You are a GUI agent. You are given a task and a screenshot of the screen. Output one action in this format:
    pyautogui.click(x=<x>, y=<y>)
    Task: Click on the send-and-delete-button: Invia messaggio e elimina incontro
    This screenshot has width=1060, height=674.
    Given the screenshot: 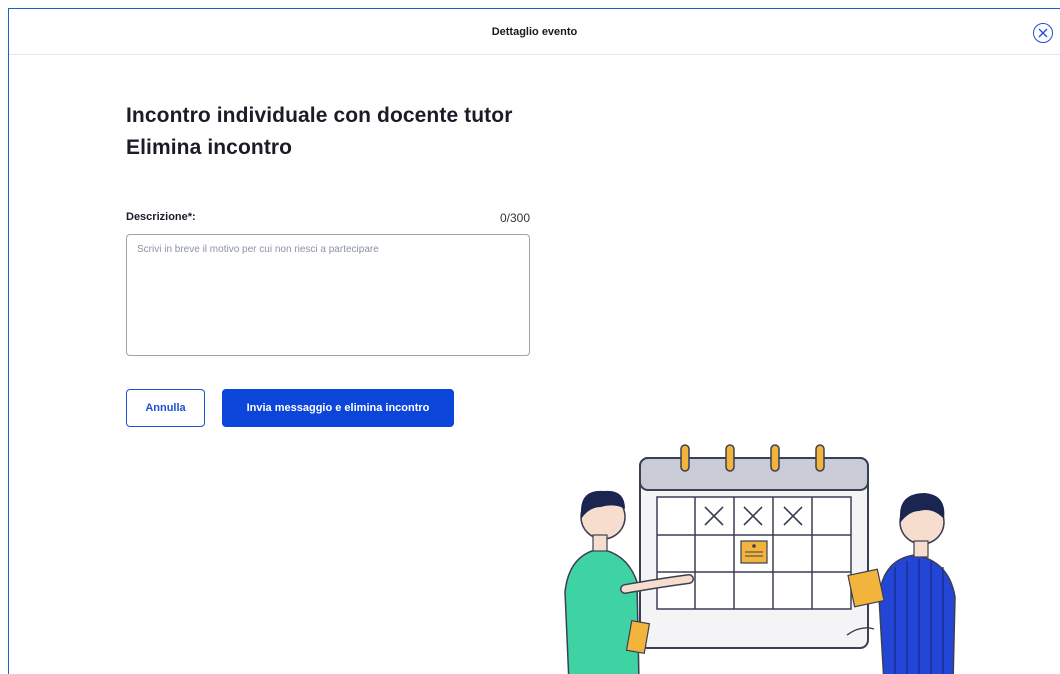 What is the action you would take?
    pyautogui.click(x=338, y=408)
    